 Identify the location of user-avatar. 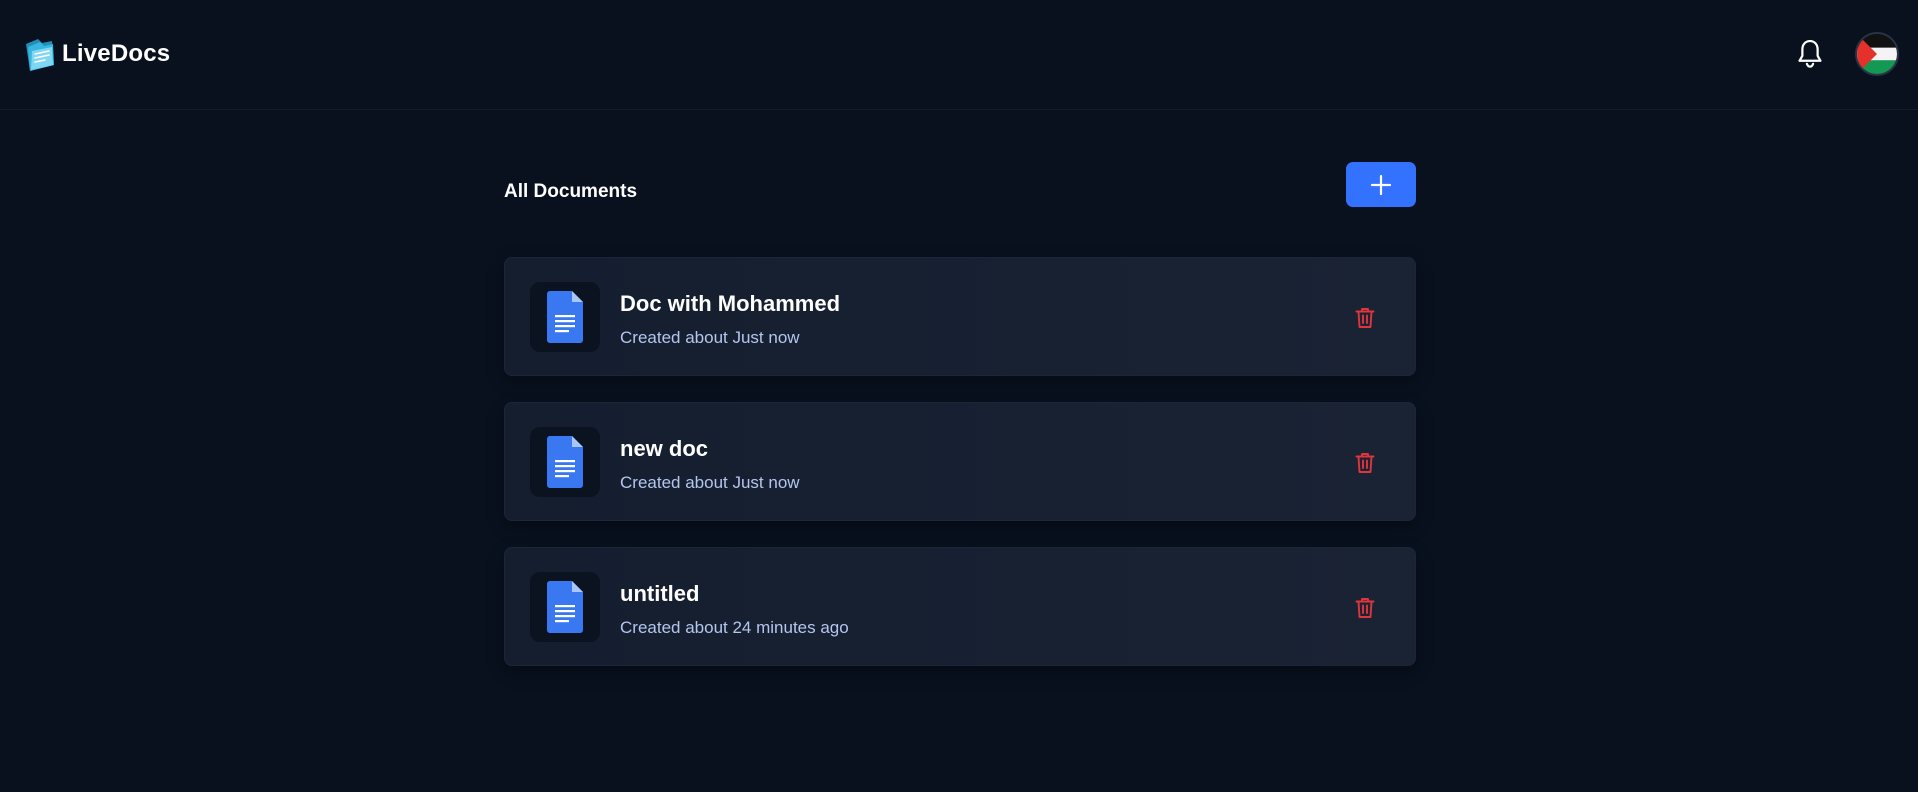
(1877, 54).